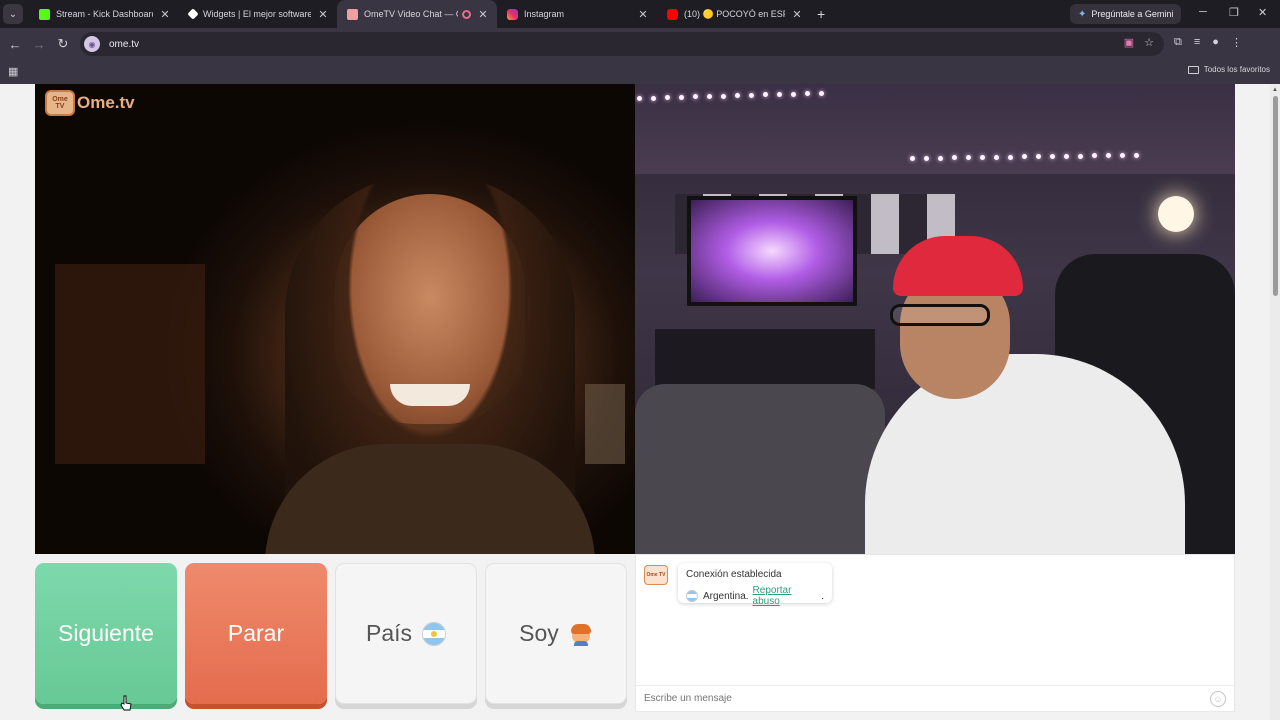  I want to click on youtube-icon, so click(672, 14).